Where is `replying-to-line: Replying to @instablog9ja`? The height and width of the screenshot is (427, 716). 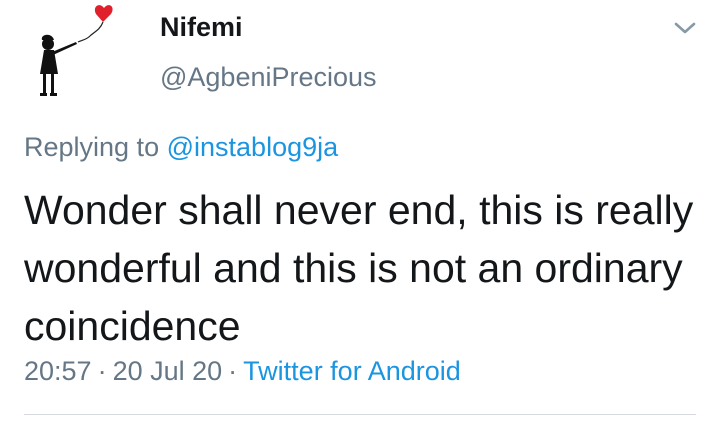 replying-to-line: Replying to @instablog9ja is located at coordinates (181, 147).